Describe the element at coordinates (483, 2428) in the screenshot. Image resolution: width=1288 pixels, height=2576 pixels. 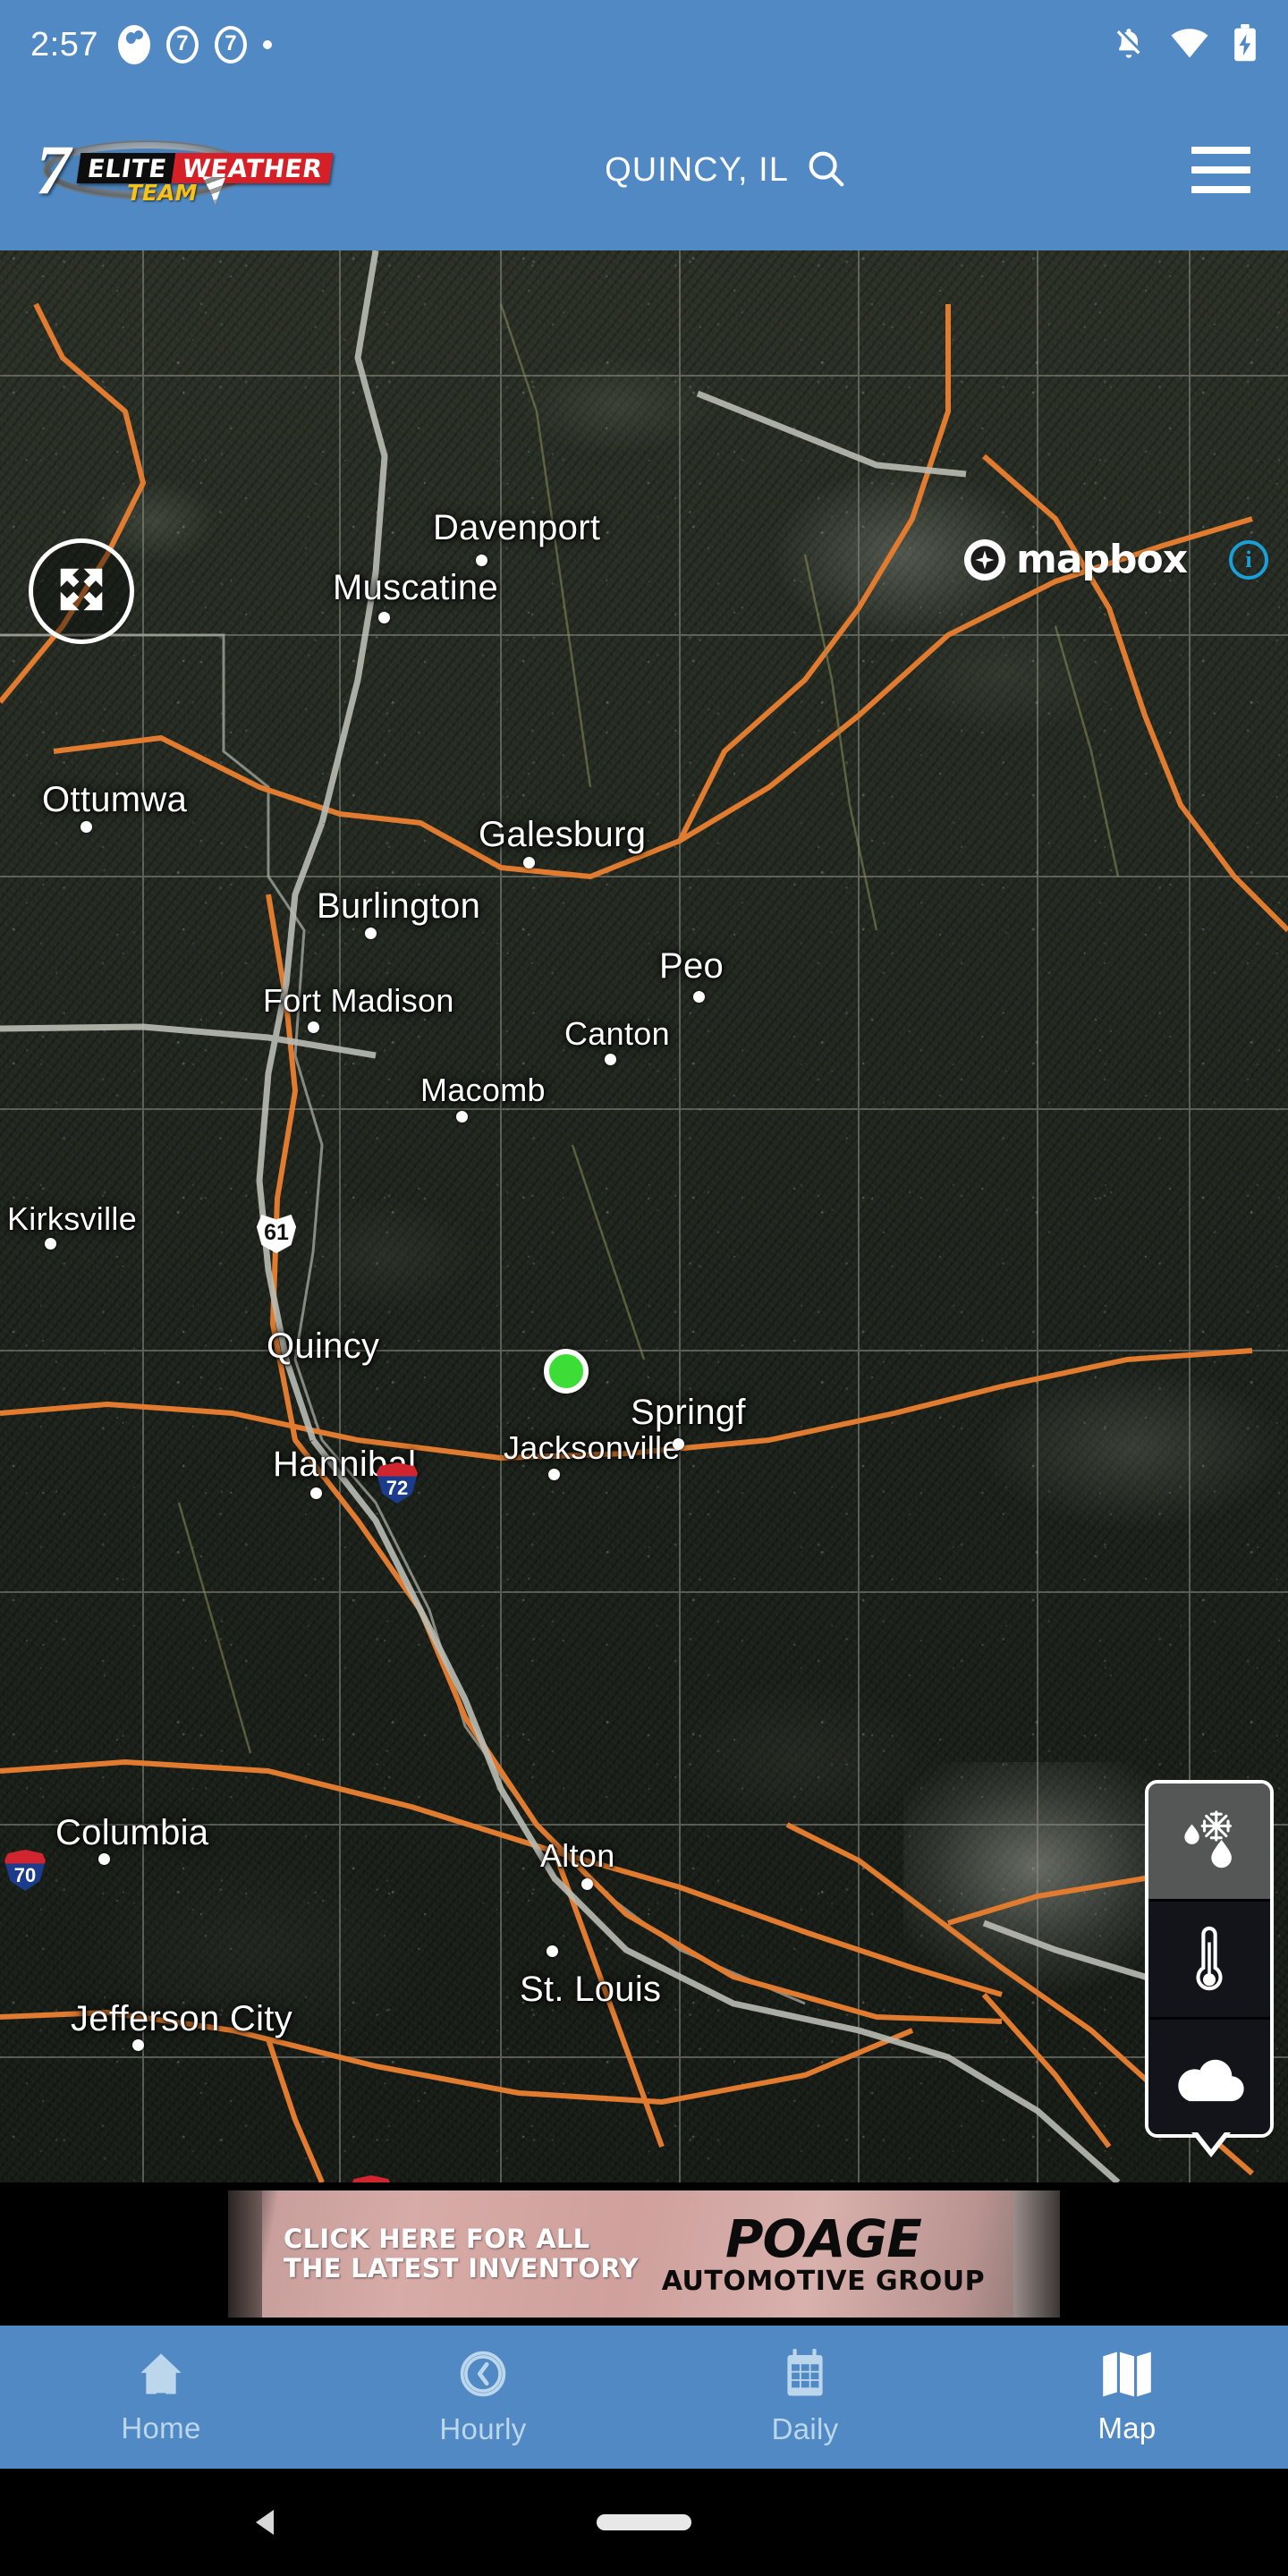
I see `nav-label-hourly: Hourly` at that location.